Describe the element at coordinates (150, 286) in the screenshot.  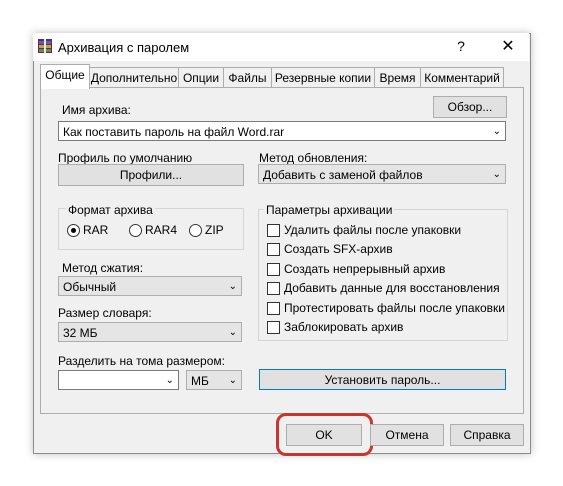
I see `compression-select: Обычный ⌄` at that location.